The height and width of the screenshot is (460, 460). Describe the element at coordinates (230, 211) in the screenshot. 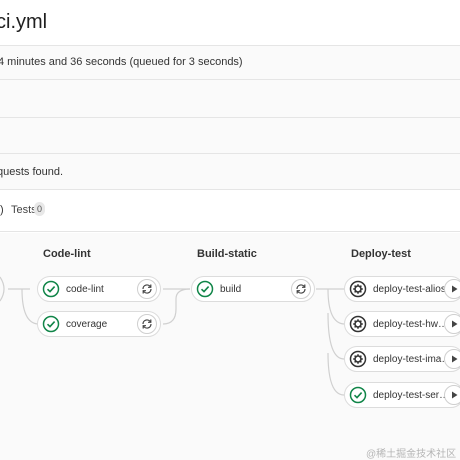

I see `pipeline-tabs: ) Tests 0` at that location.